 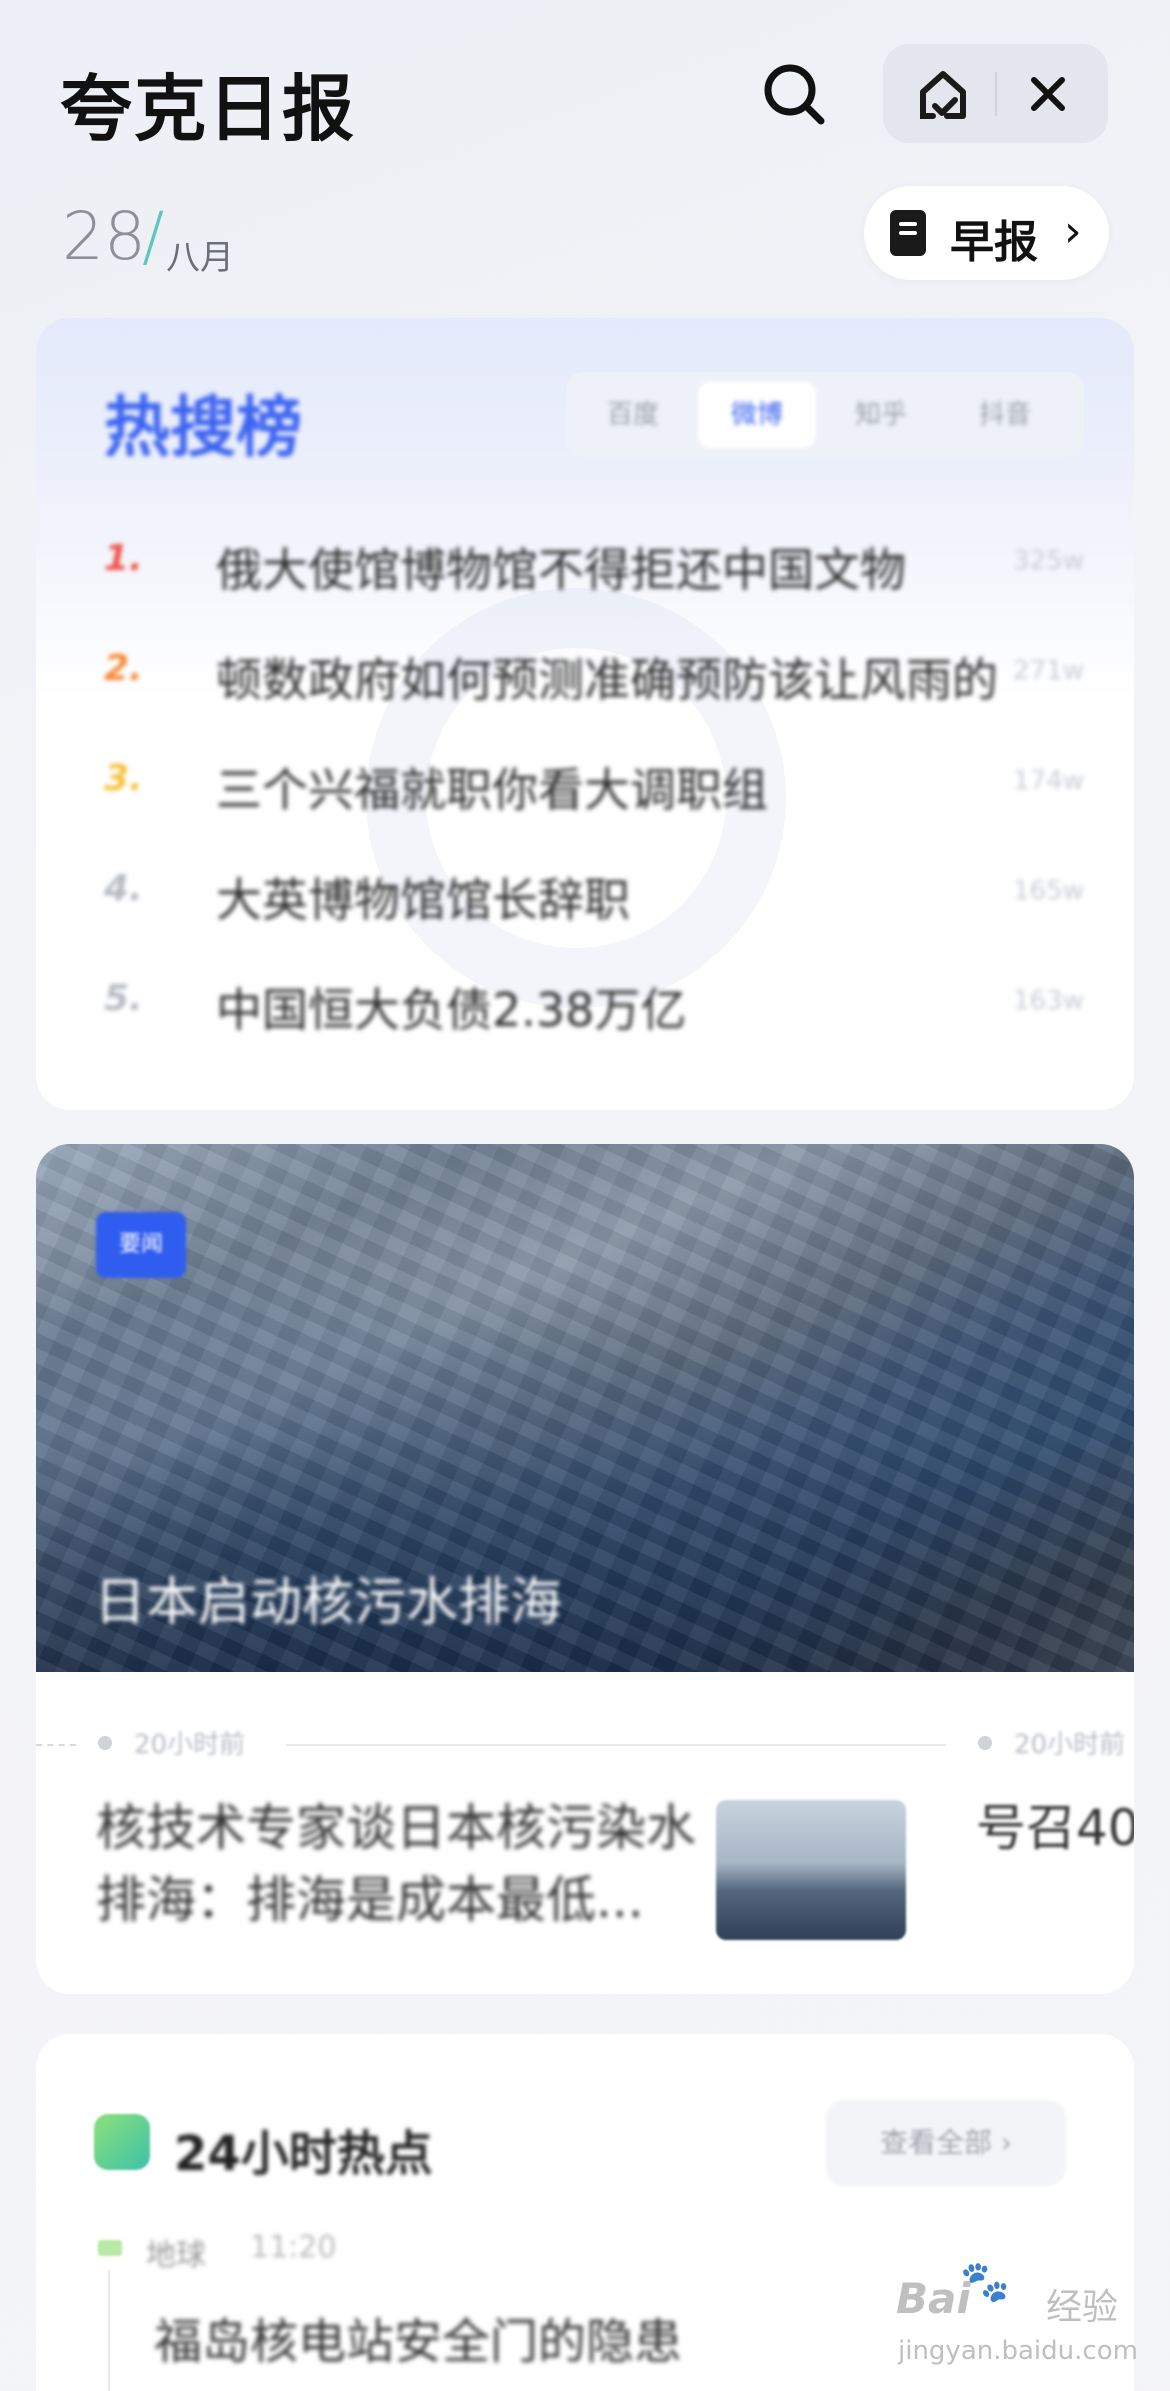 What do you see at coordinates (423, 900) in the screenshot?
I see `hot-search-item-title: 大英博物馆馆长辞职` at bounding box center [423, 900].